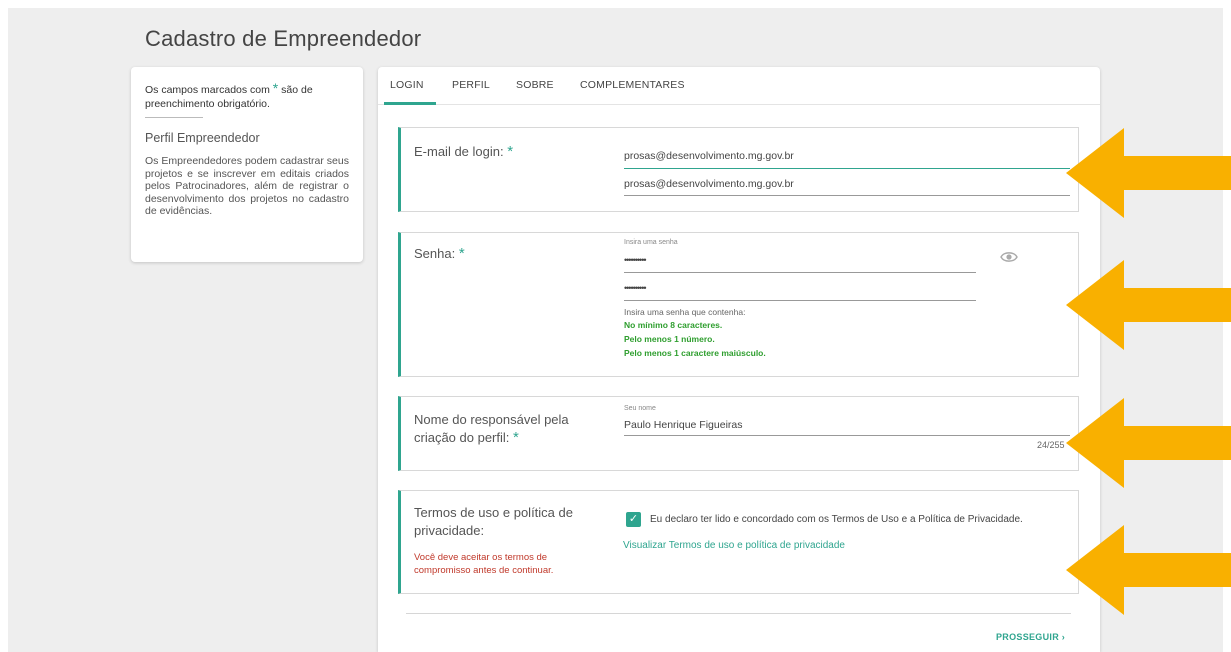 Image resolution: width=1231 pixels, height=652 pixels. What do you see at coordinates (633, 519) in the screenshot?
I see `terms-checkbox: ✓` at bounding box center [633, 519].